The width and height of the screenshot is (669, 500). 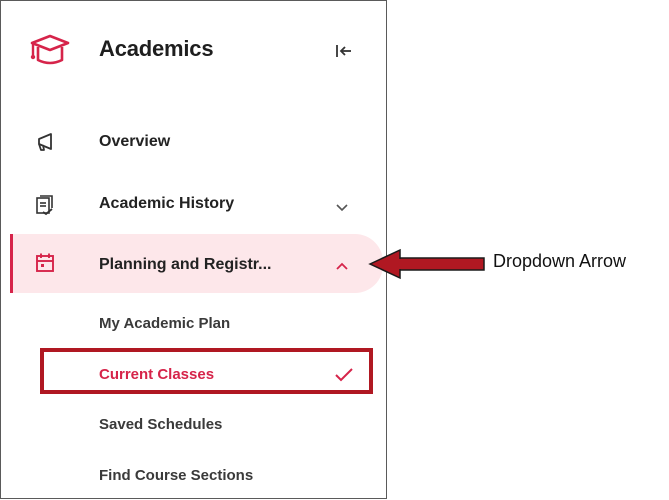 What do you see at coordinates (176, 475) in the screenshot?
I see `submenu-item-find-course-sections: Find Course Sections` at bounding box center [176, 475].